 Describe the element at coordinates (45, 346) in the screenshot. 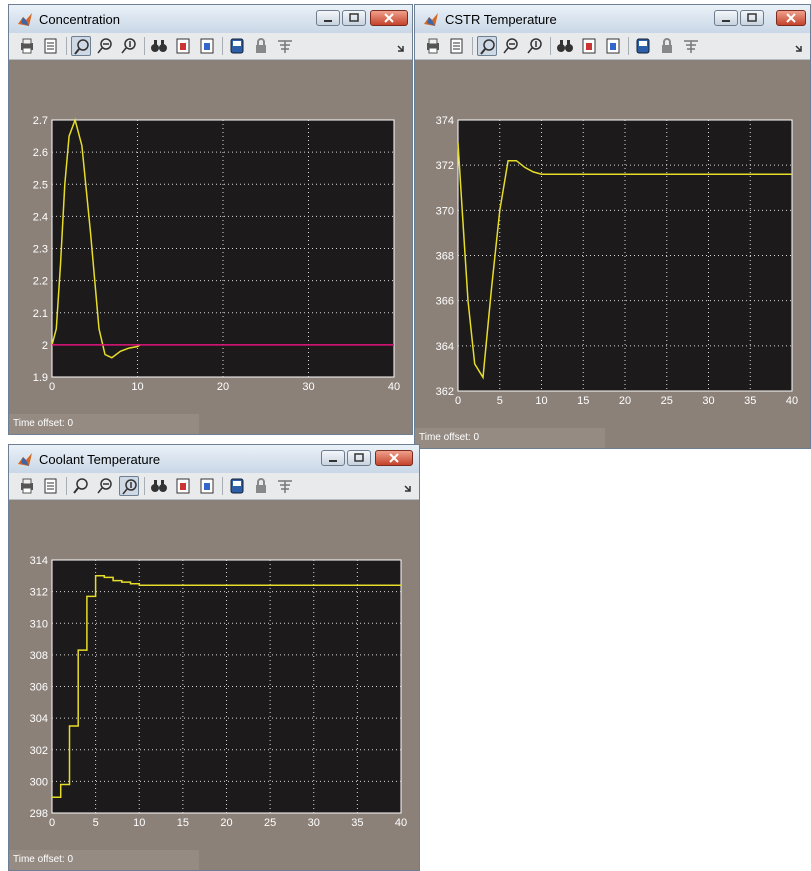

I see `y-tick-label: 2` at that location.